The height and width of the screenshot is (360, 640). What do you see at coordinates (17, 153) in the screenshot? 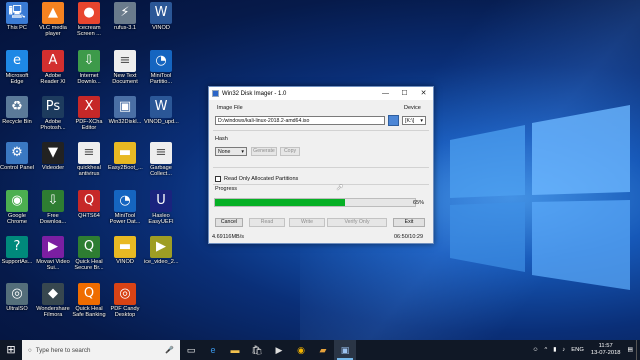
I see `control-panel-icon: ⚙` at bounding box center [17, 153].